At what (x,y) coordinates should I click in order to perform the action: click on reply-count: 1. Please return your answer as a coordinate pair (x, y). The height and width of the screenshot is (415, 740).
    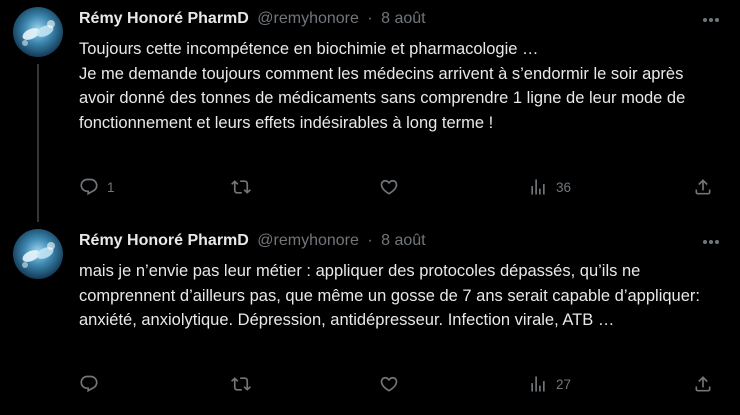
    Looking at the image, I should click on (111, 187).